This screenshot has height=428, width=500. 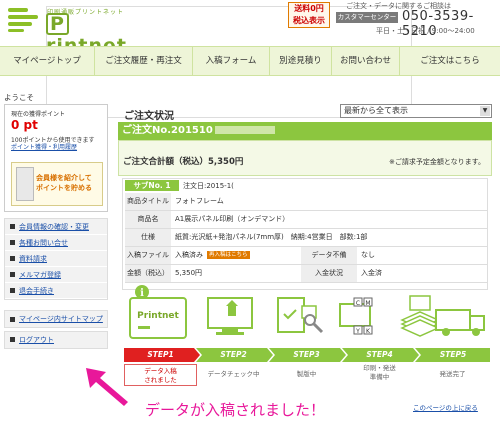 I want to click on logout-box: ログアウト, so click(x=56, y=340).